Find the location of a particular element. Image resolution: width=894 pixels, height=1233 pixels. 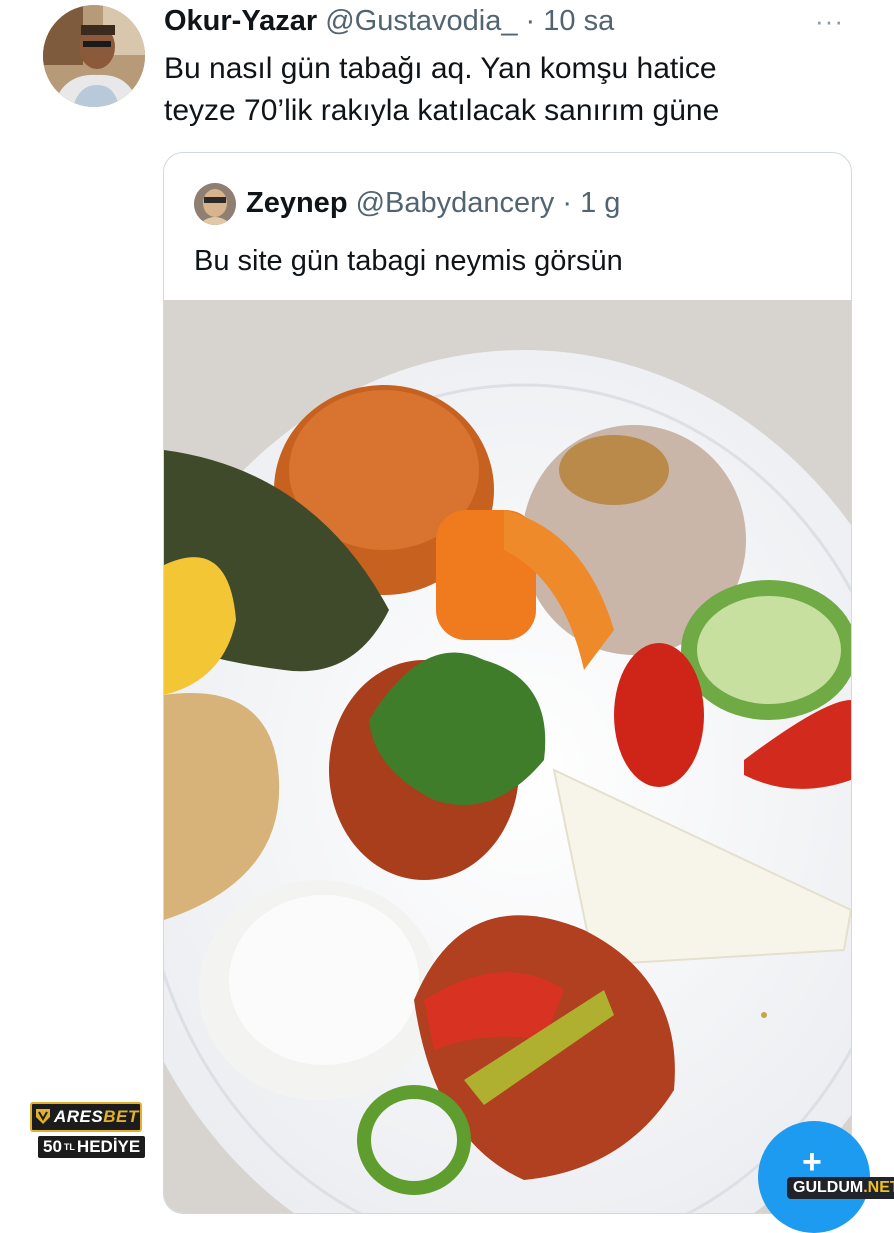

quoted-author-name: Zeynep is located at coordinates (297, 203).